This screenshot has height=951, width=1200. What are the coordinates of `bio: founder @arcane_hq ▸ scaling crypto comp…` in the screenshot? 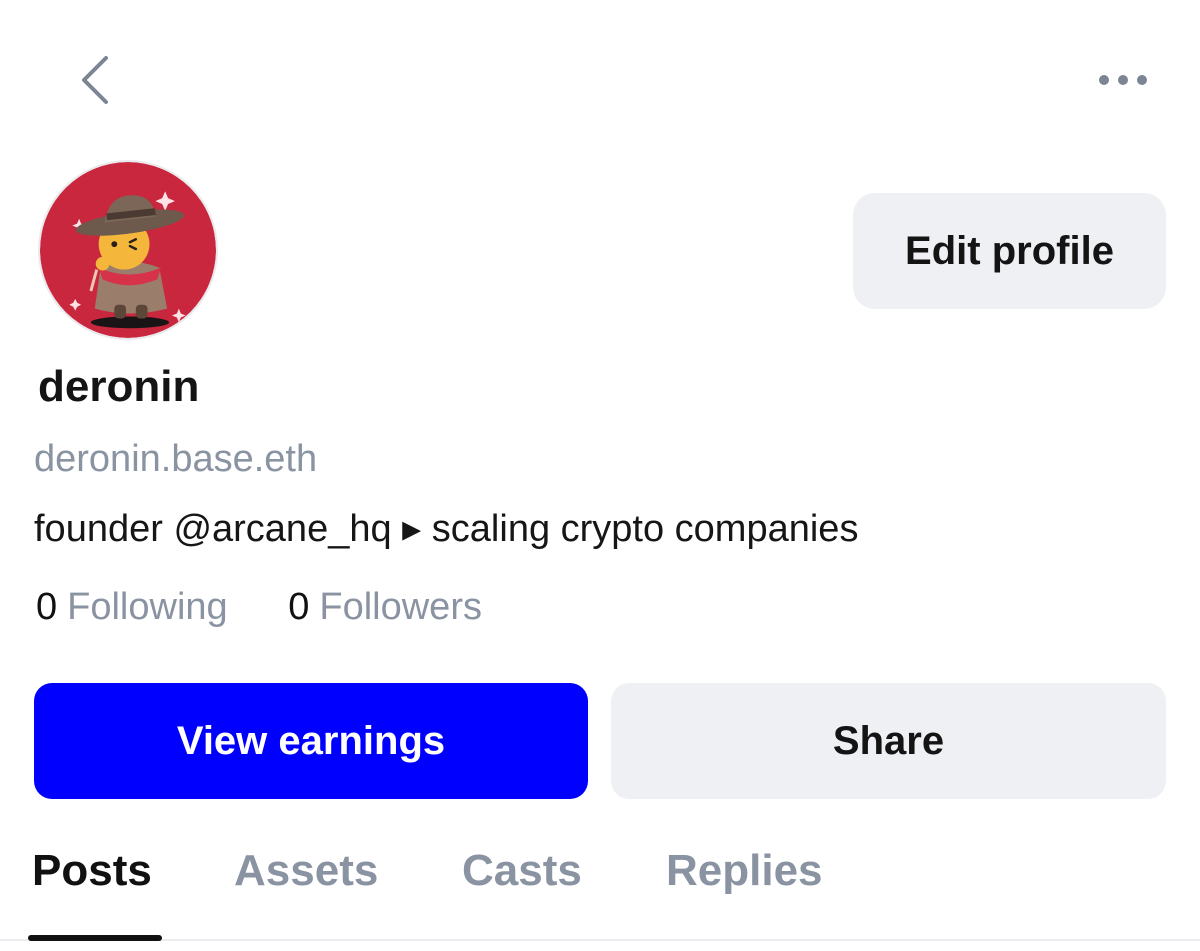 It's located at (446, 529).